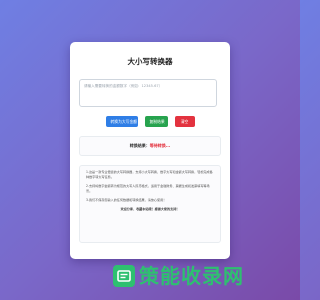  Describe the element at coordinates (121, 121) in the screenshot. I see `convert-button: 转换为大写金额` at that location.